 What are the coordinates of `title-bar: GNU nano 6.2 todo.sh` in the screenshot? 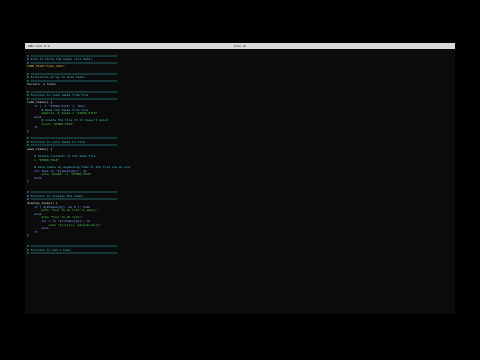 It's located at (240, 46).